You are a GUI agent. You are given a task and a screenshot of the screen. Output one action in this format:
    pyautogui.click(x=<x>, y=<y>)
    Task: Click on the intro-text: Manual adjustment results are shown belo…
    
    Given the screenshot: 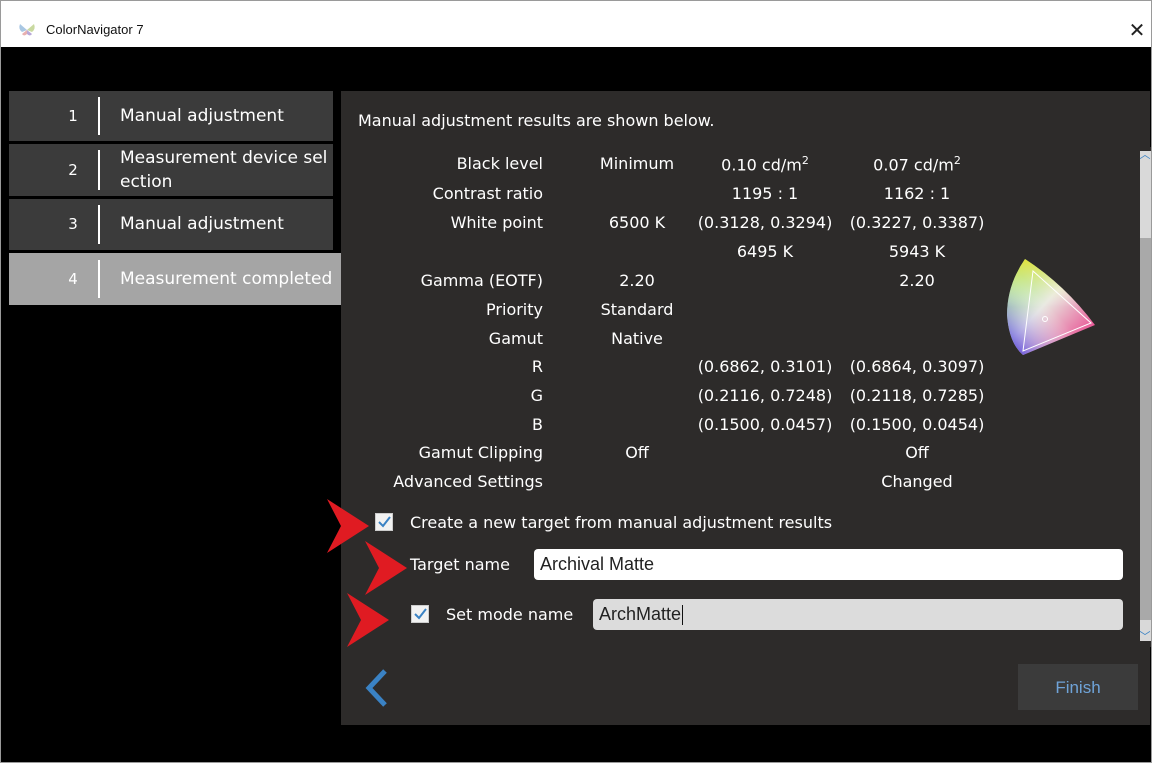 What is the action you would take?
    pyautogui.click(x=536, y=120)
    